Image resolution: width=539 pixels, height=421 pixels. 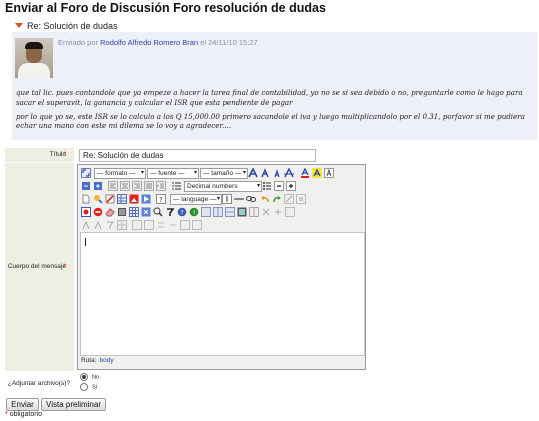 I want to click on horizontal-rule-icon, so click(x=239, y=199).